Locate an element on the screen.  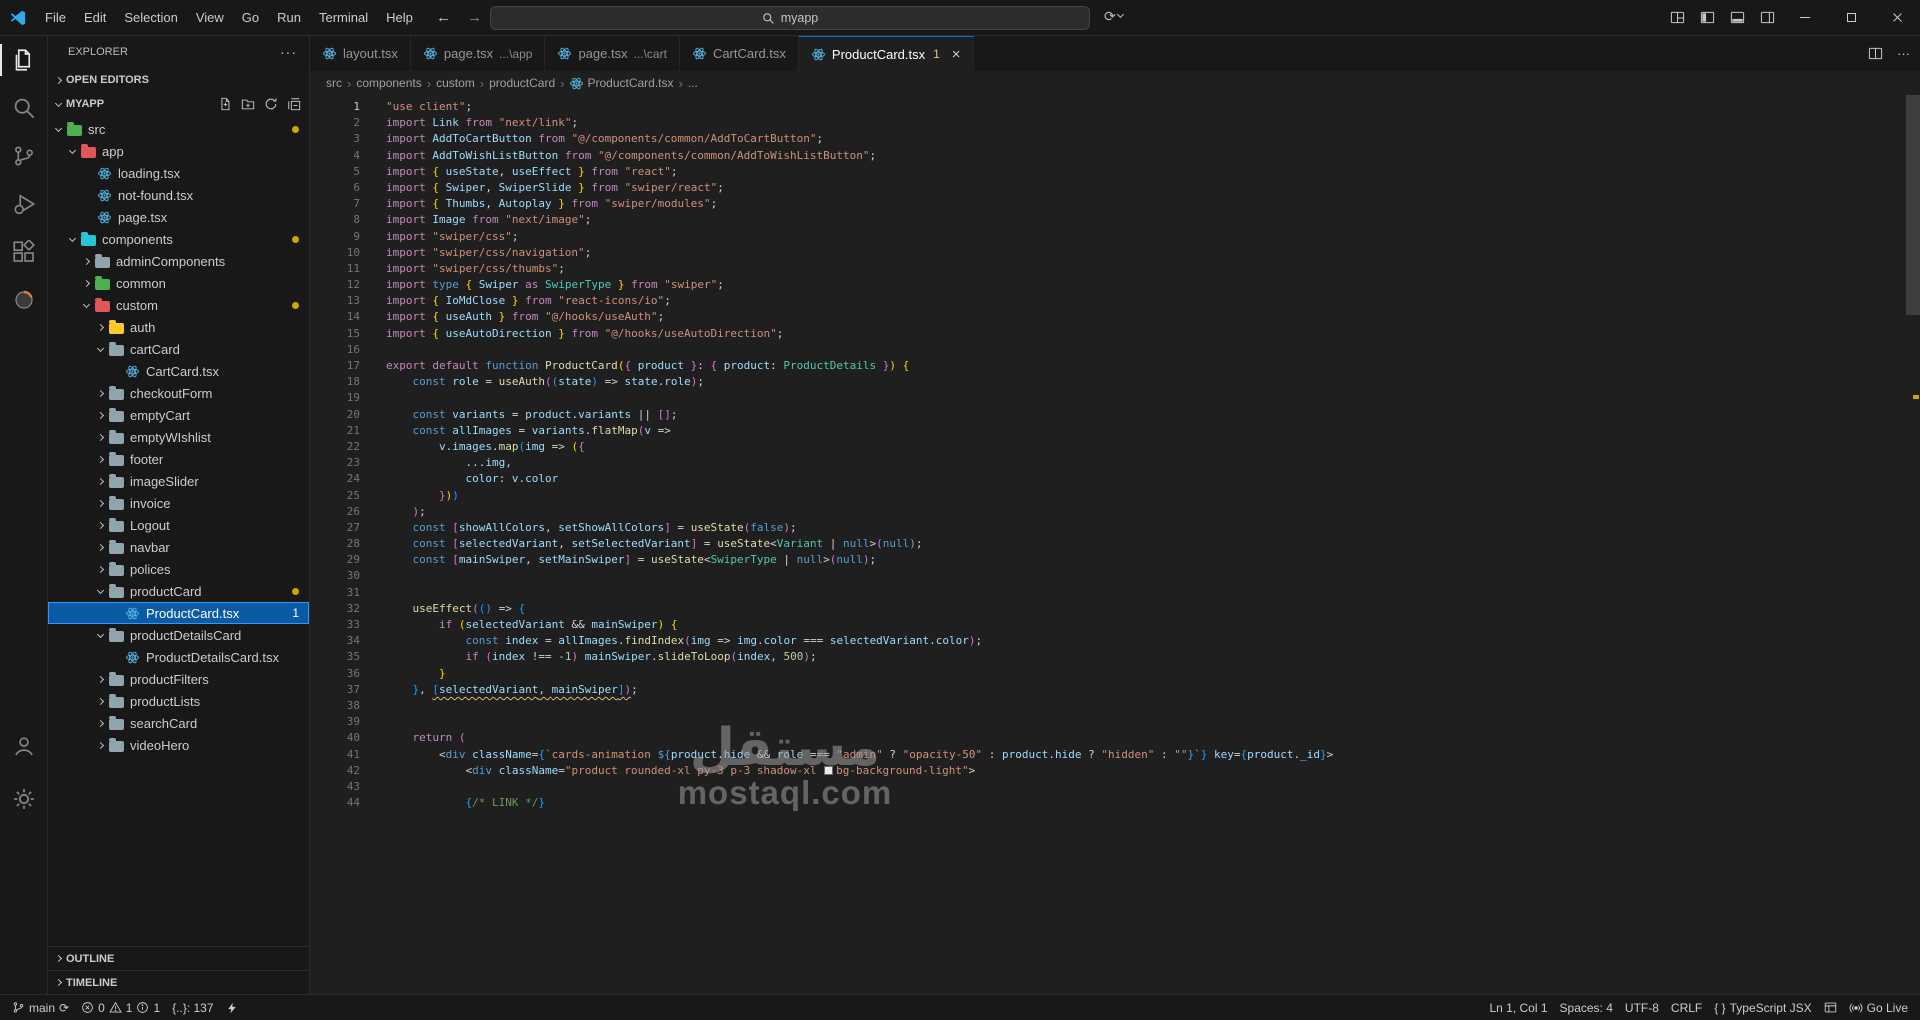
minimize-button is located at coordinates (1805, 17).